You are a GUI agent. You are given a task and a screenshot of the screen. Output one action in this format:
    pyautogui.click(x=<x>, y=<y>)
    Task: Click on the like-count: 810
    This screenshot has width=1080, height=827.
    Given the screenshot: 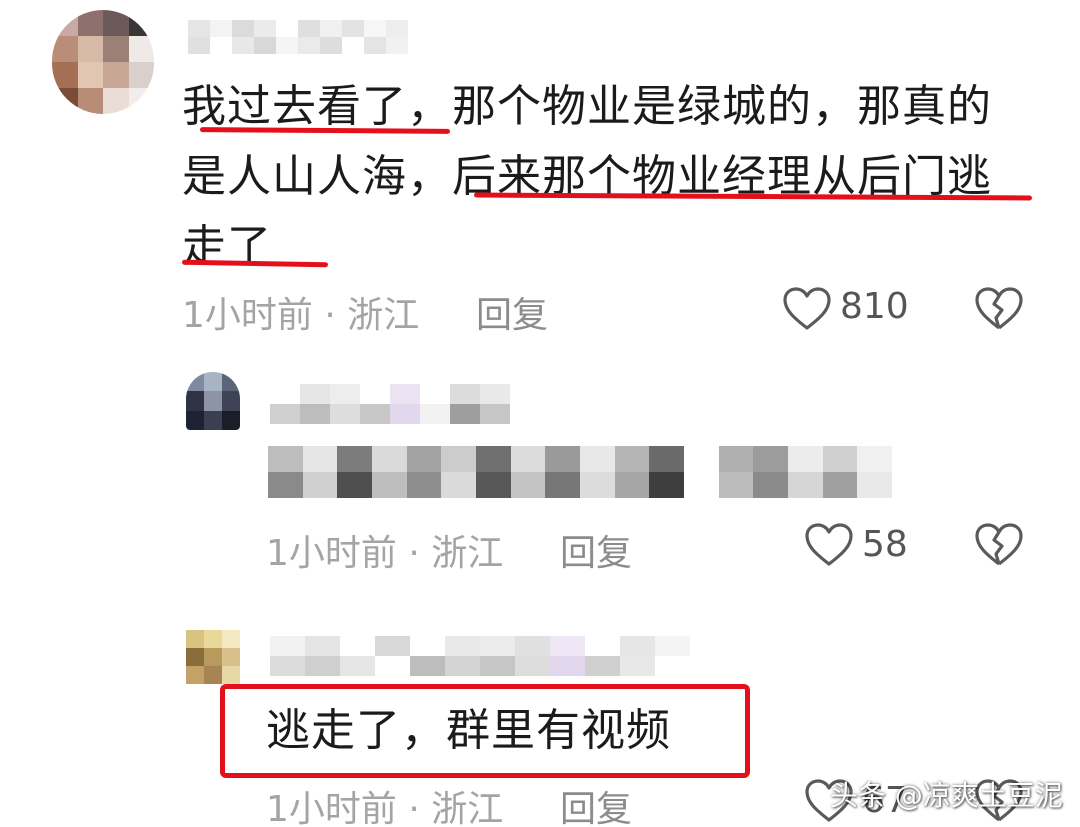 What is the action you would take?
    pyautogui.click(x=874, y=306)
    